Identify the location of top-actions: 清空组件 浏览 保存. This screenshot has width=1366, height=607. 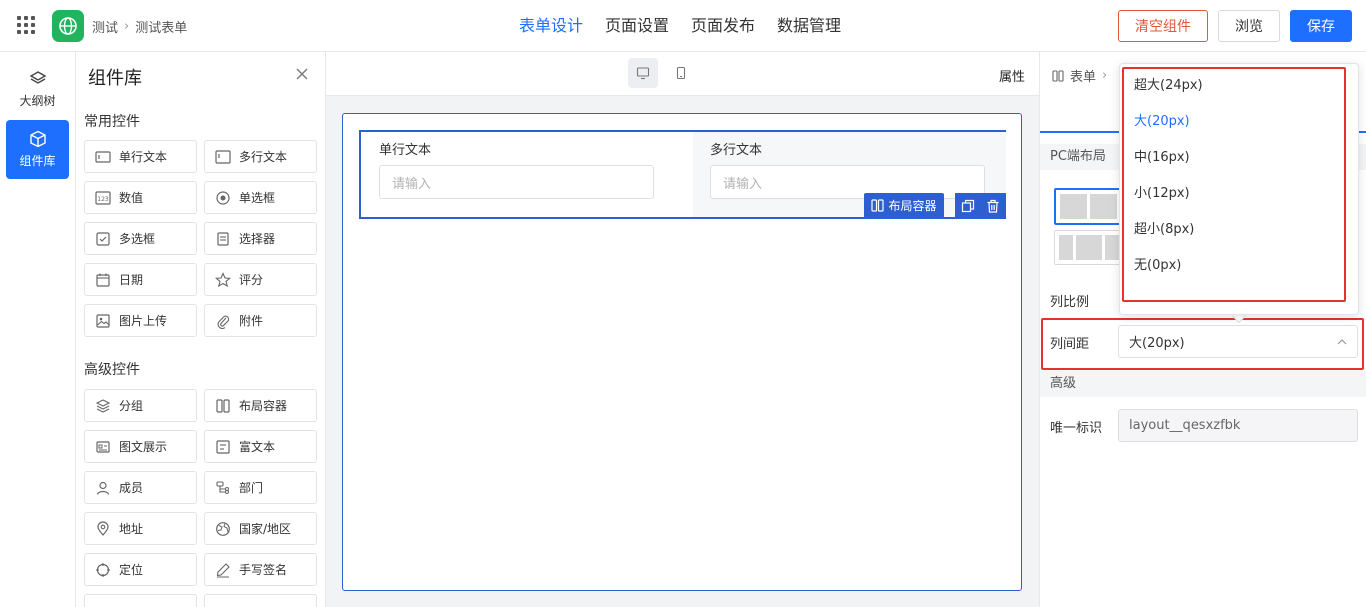
(1235, 26).